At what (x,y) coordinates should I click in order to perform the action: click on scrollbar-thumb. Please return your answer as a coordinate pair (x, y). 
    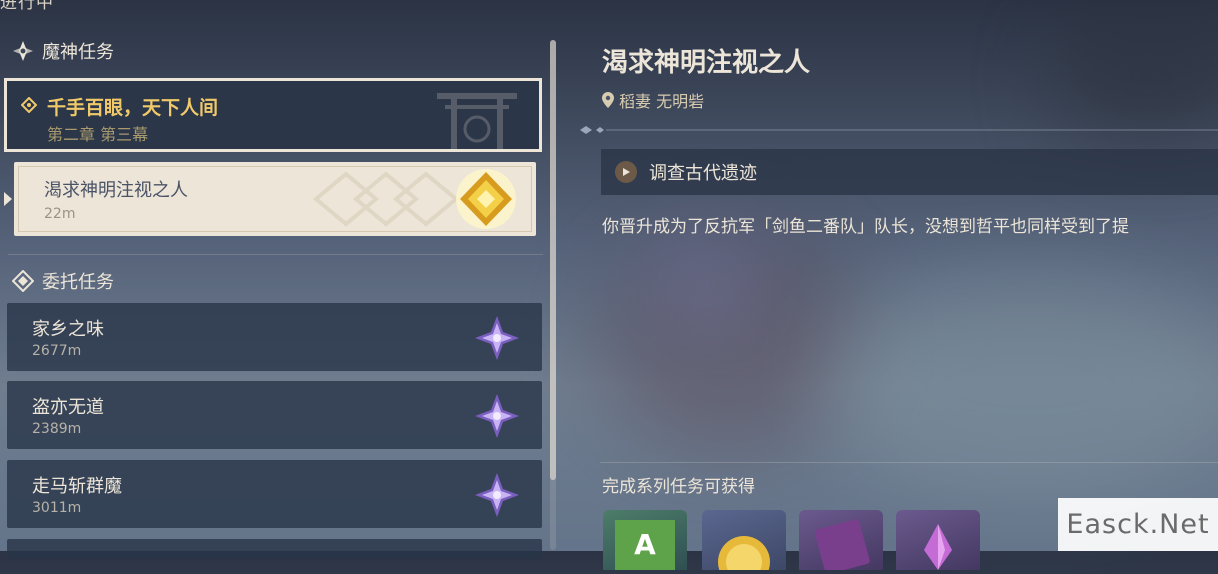
    Looking at the image, I should click on (553, 260).